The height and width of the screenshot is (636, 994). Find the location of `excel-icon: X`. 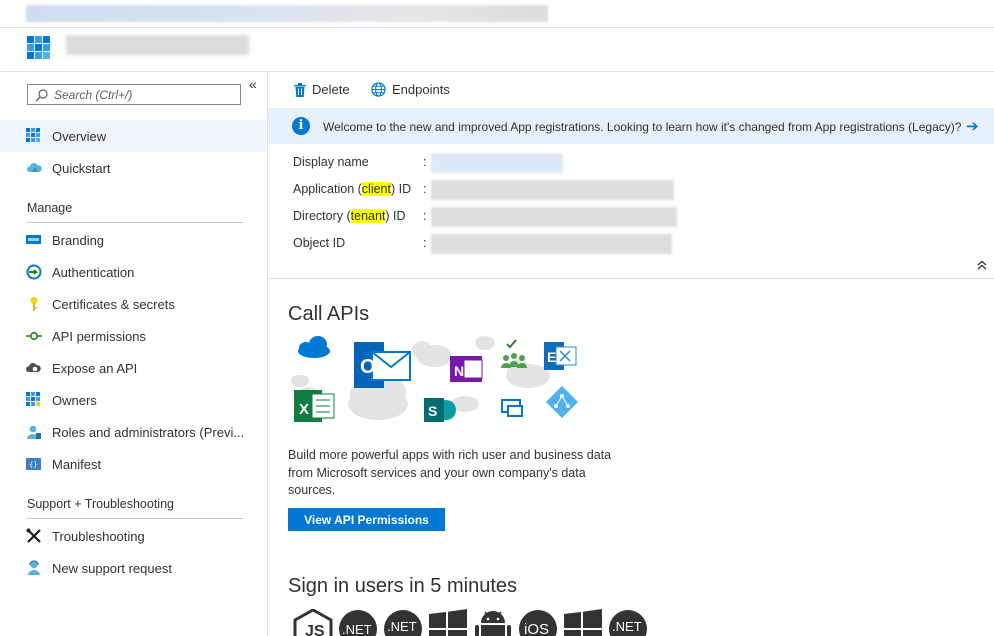

excel-icon: X is located at coordinates (314, 406).